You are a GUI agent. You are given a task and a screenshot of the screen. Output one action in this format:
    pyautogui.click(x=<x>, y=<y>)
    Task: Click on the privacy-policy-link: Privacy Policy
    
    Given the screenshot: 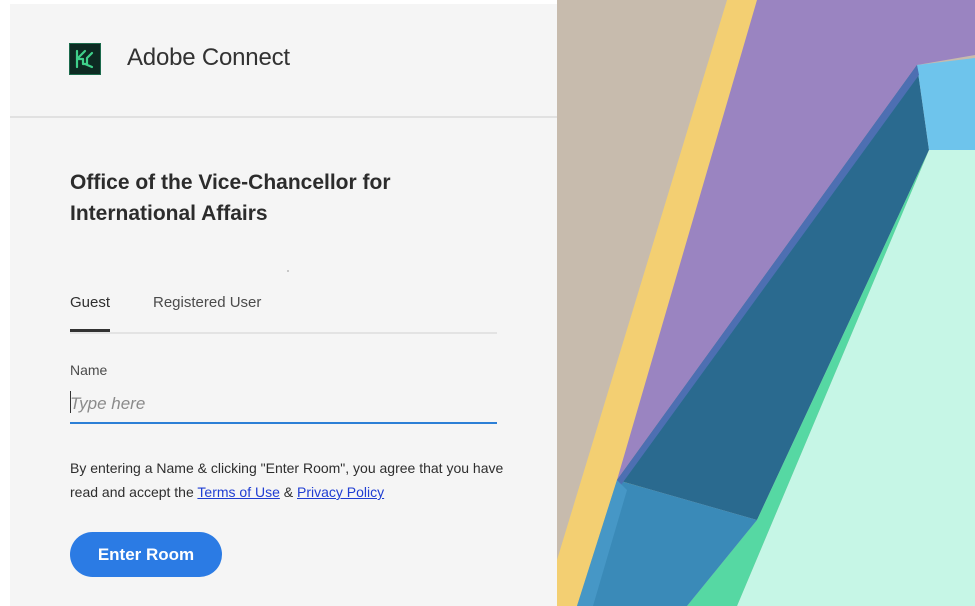 What is the action you would take?
    pyautogui.click(x=340, y=492)
    